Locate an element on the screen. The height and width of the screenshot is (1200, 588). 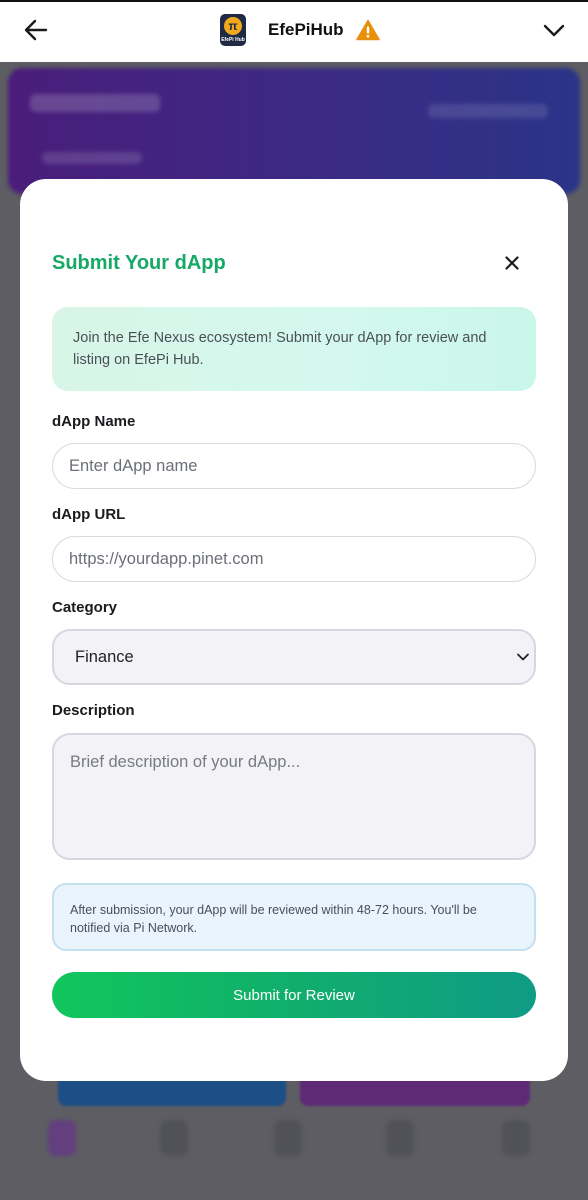
dapp-url-input is located at coordinates (294, 559).